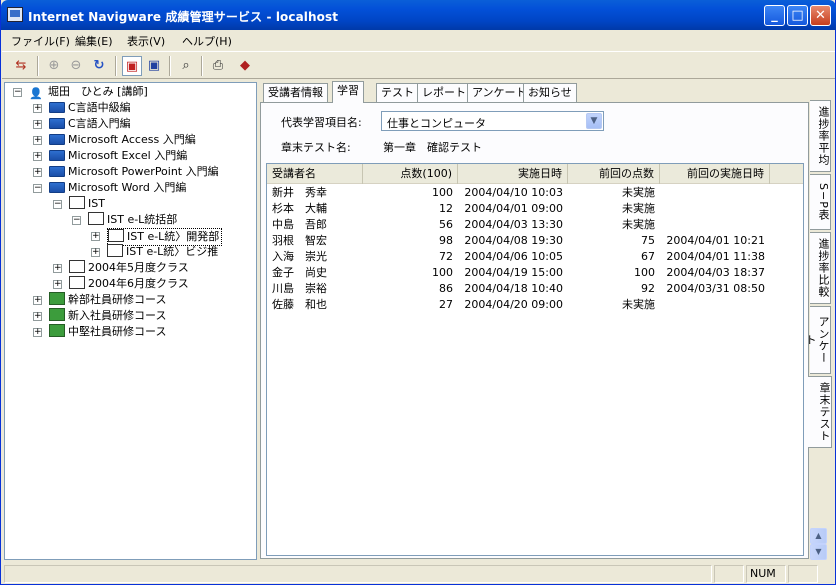 Image resolution: width=836 pixels, height=585 pixels. I want to click on menu-file: ファイル(F), so click(40, 41).